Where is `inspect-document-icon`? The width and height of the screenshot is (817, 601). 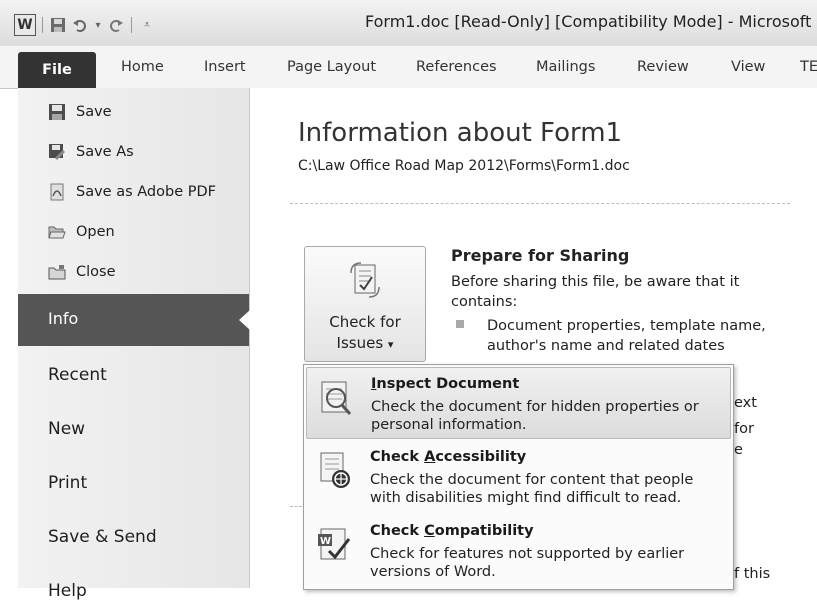 inspect-document-icon is located at coordinates (336, 398).